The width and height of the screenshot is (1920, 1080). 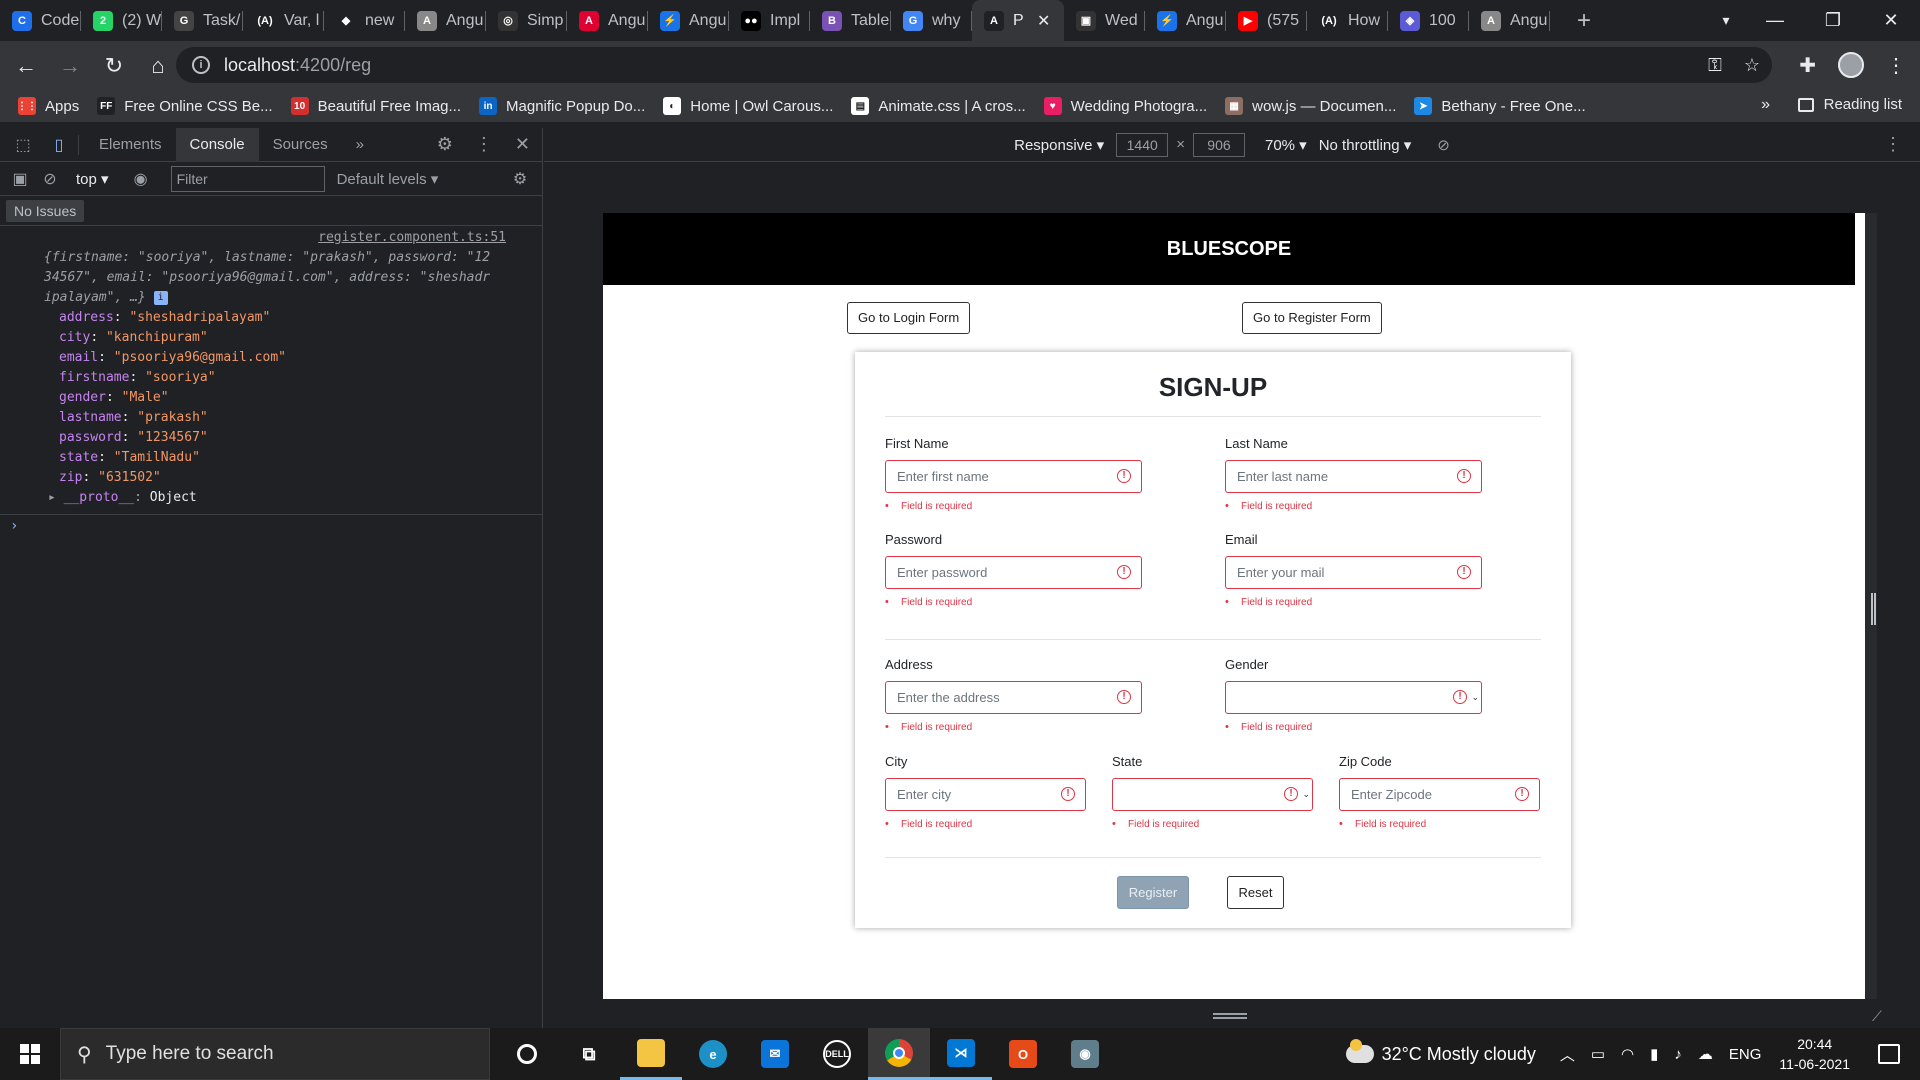 I want to click on chrome-icon, so click(x=899, y=1054).